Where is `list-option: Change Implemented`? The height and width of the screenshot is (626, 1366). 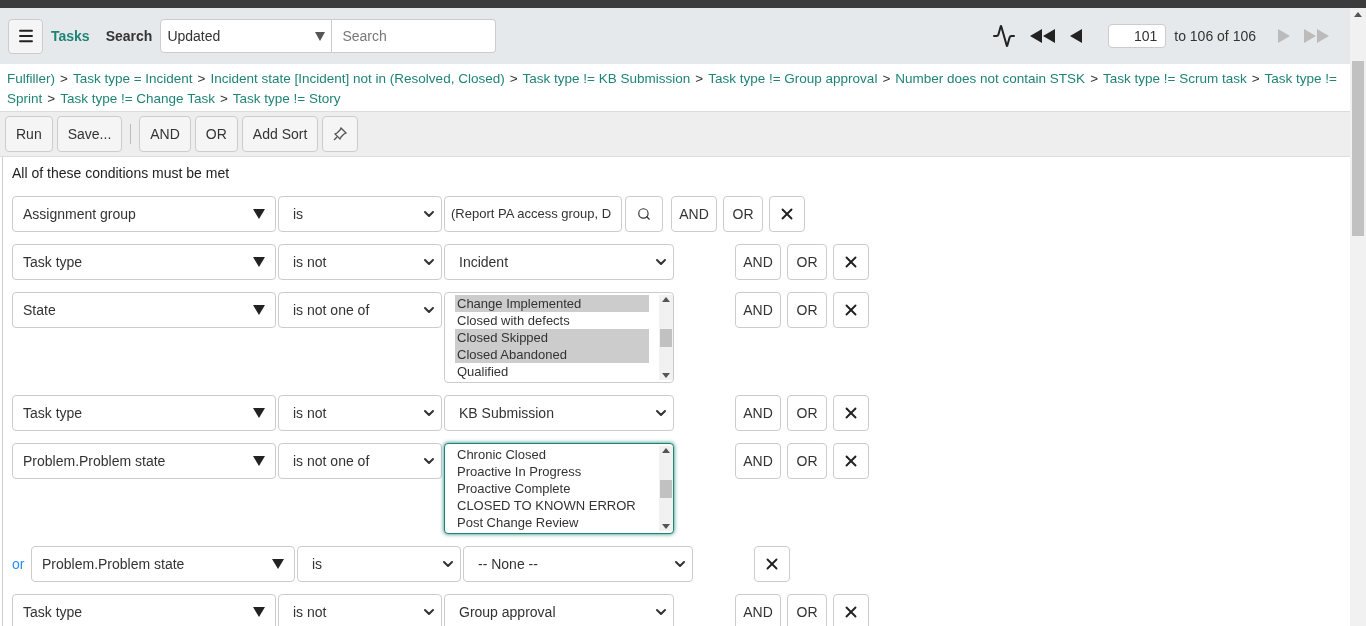 list-option: Change Implemented is located at coordinates (552, 303).